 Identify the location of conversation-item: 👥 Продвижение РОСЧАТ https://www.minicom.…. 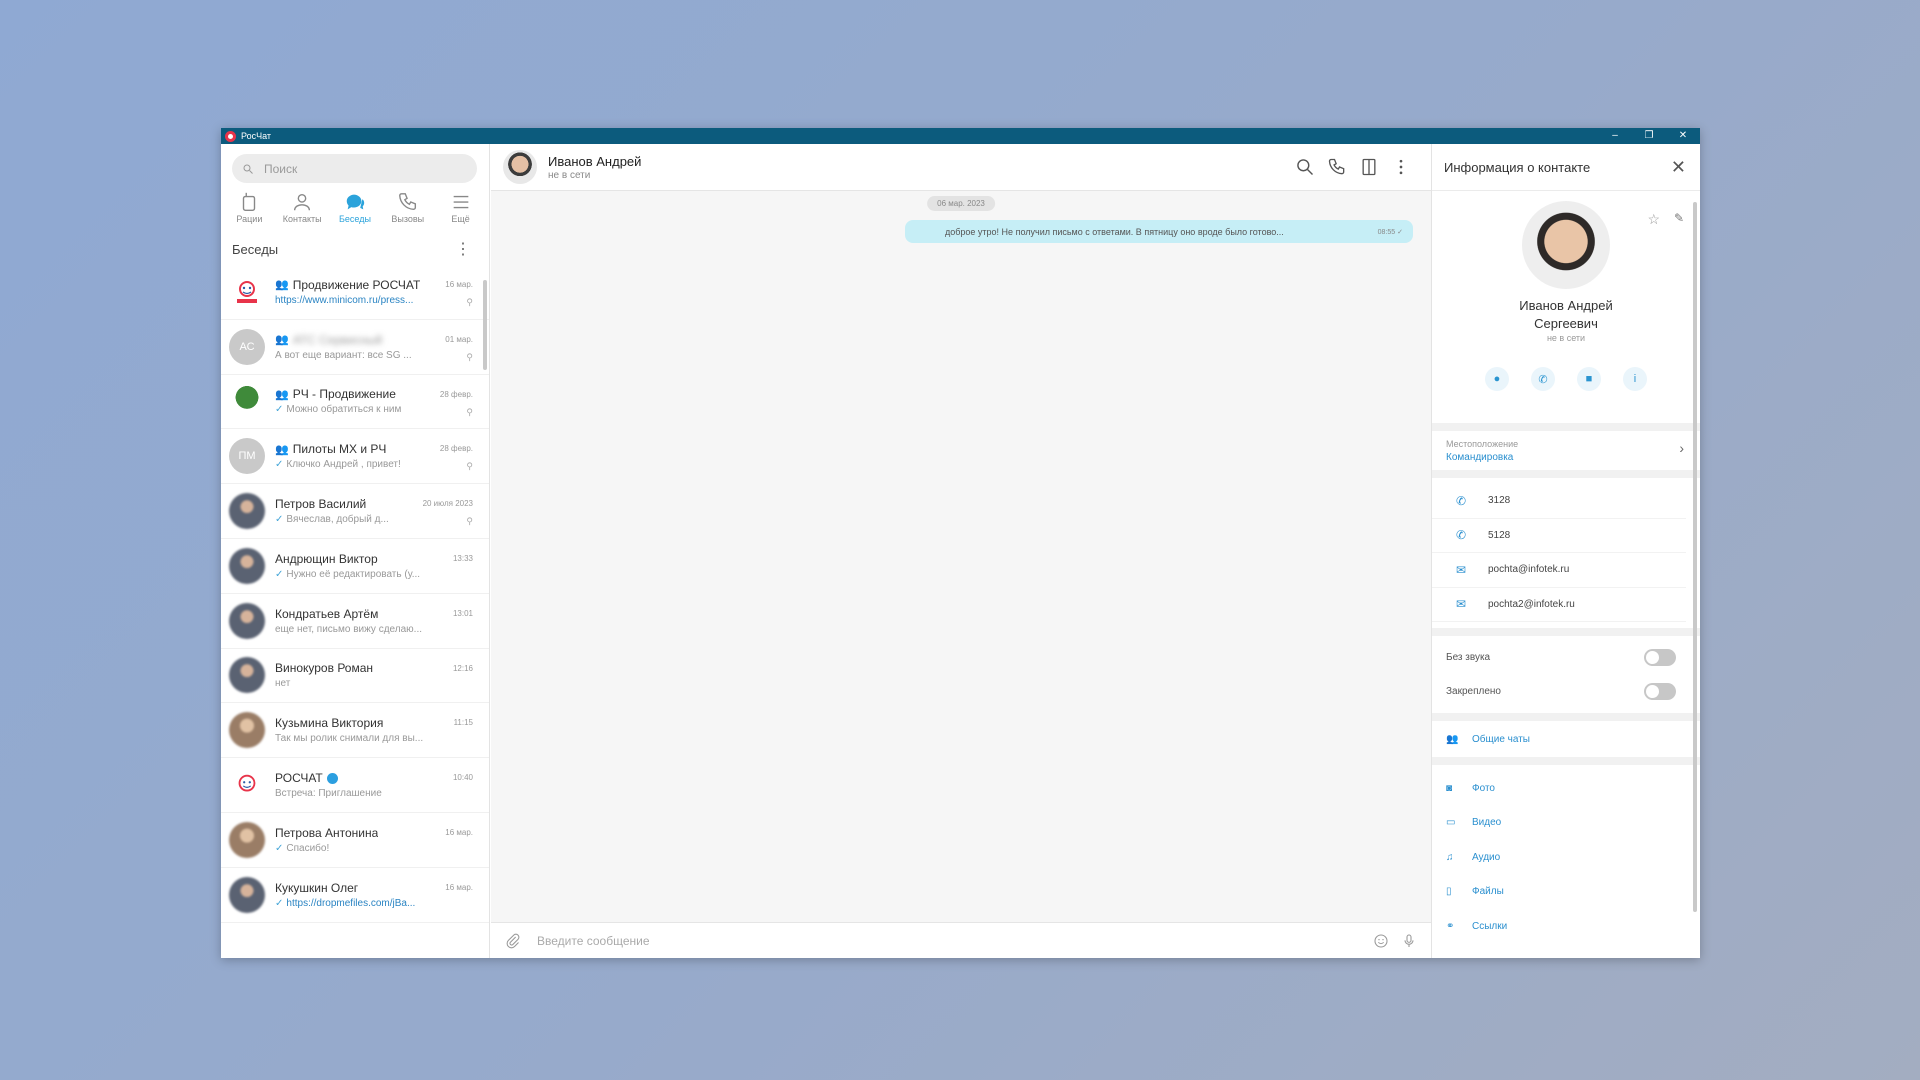
(355, 292).